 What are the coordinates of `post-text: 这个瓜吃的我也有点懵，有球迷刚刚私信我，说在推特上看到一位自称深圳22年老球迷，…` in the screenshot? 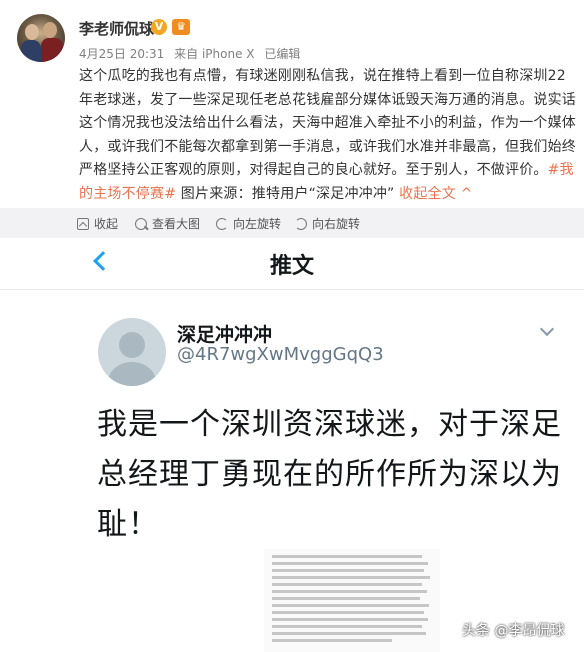 It's located at (327, 123).